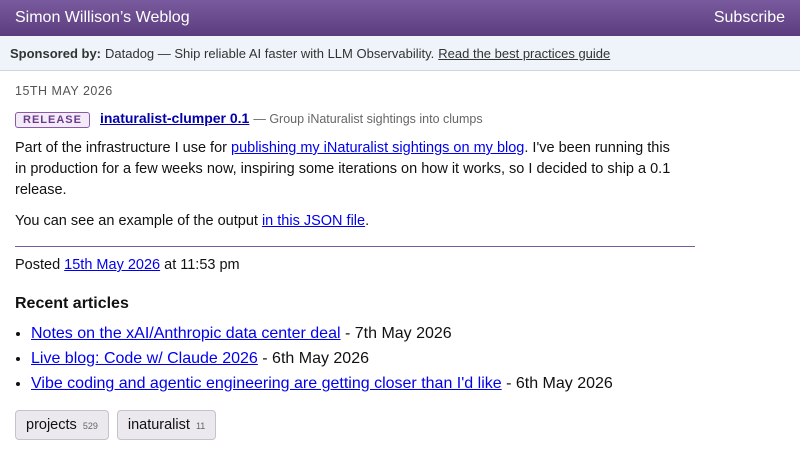 Image resolution: width=800 pixels, height=450 pixels. What do you see at coordinates (90, 426) in the screenshot?
I see `tag-count: 529` at bounding box center [90, 426].